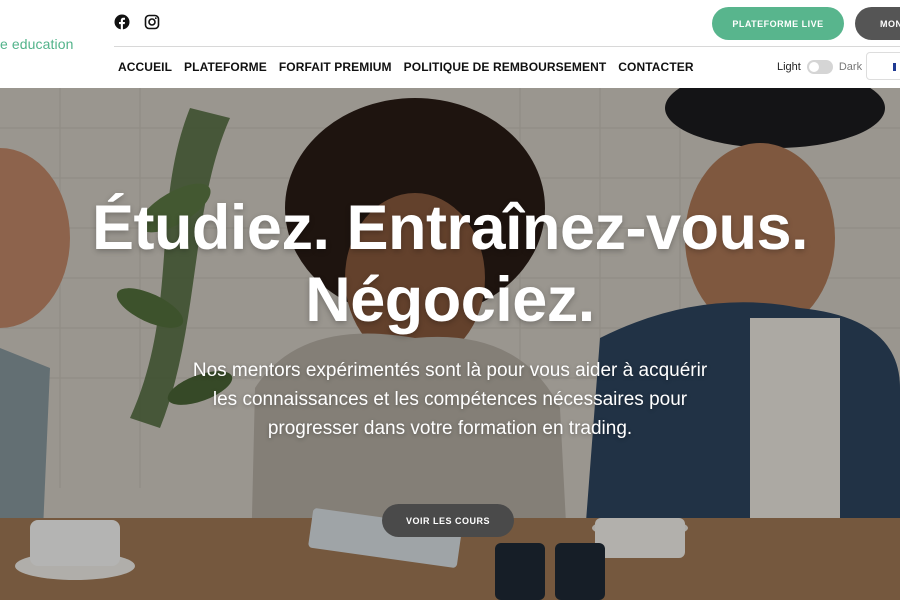  I want to click on social-links, so click(137, 22).